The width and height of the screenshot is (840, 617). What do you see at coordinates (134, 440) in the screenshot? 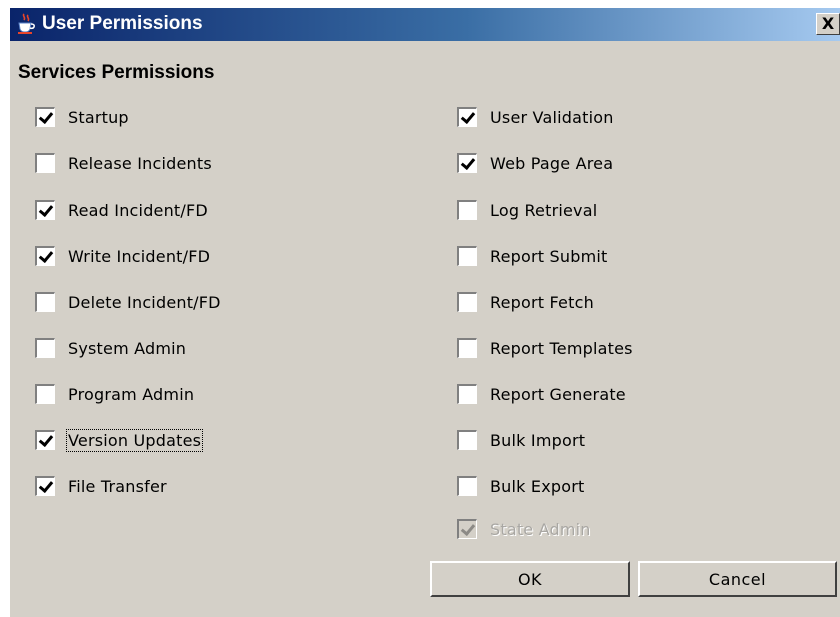
I see `checkbox-label: Version Updates` at bounding box center [134, 440].